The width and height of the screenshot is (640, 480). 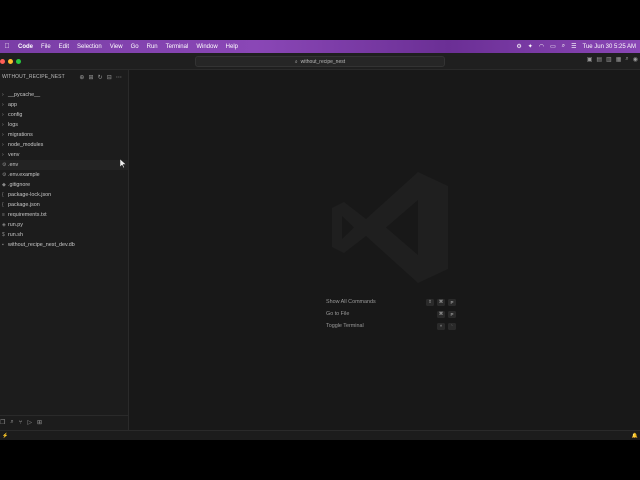 What do you see at coordinates (518, 46) in the screenshot?
I see `settings-icon: ⚙` at bounding box center [518, 46].